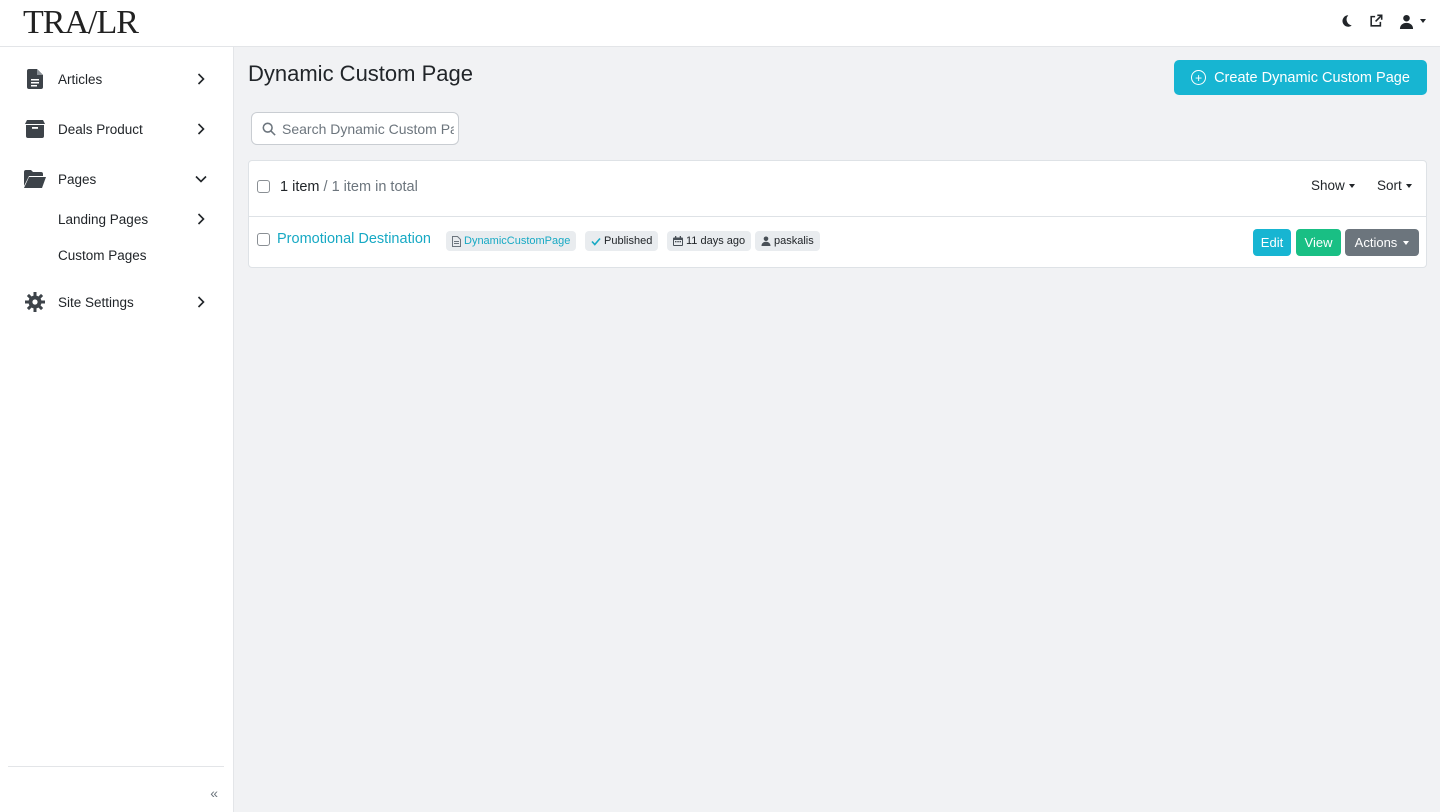  I want to click on document-icon, so click(35, 79).